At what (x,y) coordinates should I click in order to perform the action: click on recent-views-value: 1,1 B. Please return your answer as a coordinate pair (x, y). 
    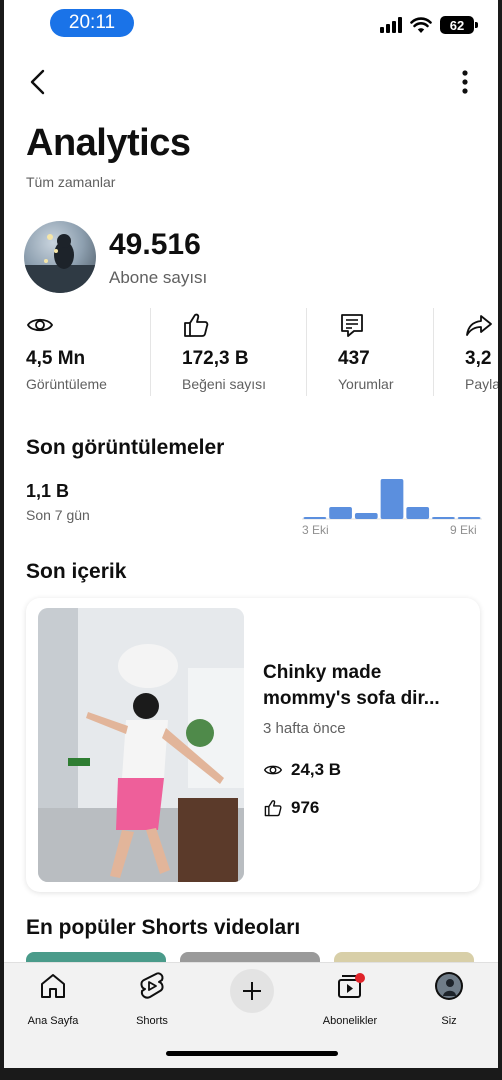
    Looking at the image, I should click on (48, 491).